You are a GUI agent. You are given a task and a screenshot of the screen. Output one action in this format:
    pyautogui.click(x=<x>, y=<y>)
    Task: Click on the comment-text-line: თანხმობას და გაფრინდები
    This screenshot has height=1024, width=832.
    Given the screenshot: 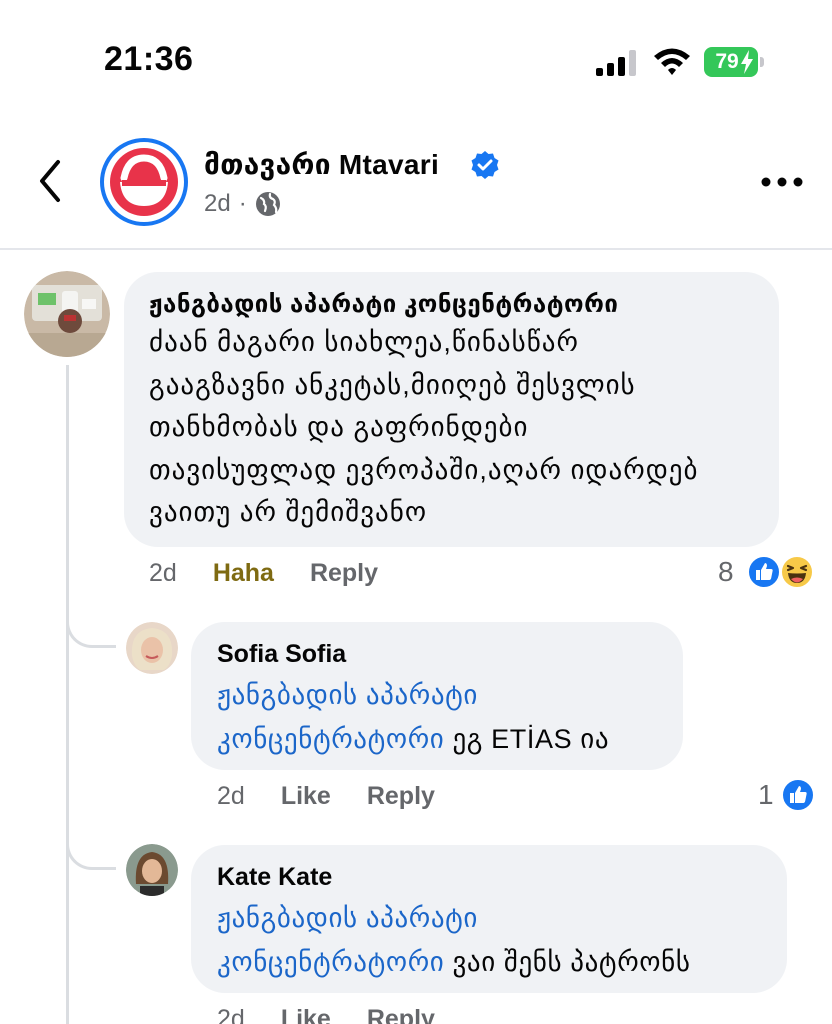 What is the action you would take?
    pyautogui.click(x=339, y=427)
    